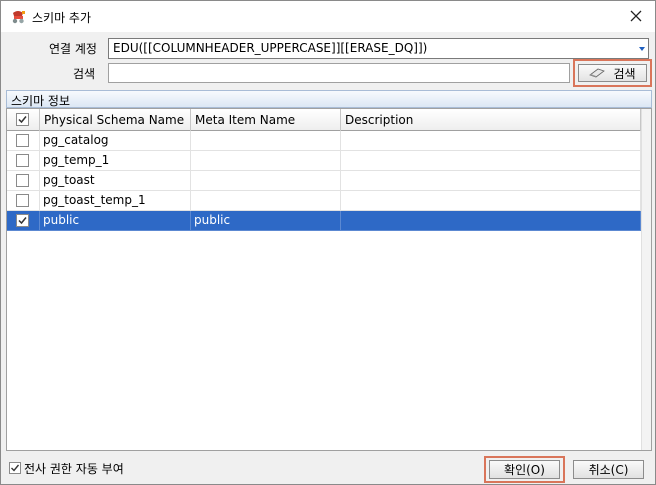  I want to click on physical-schema-cell: pg_catalog, so click(115, 141).